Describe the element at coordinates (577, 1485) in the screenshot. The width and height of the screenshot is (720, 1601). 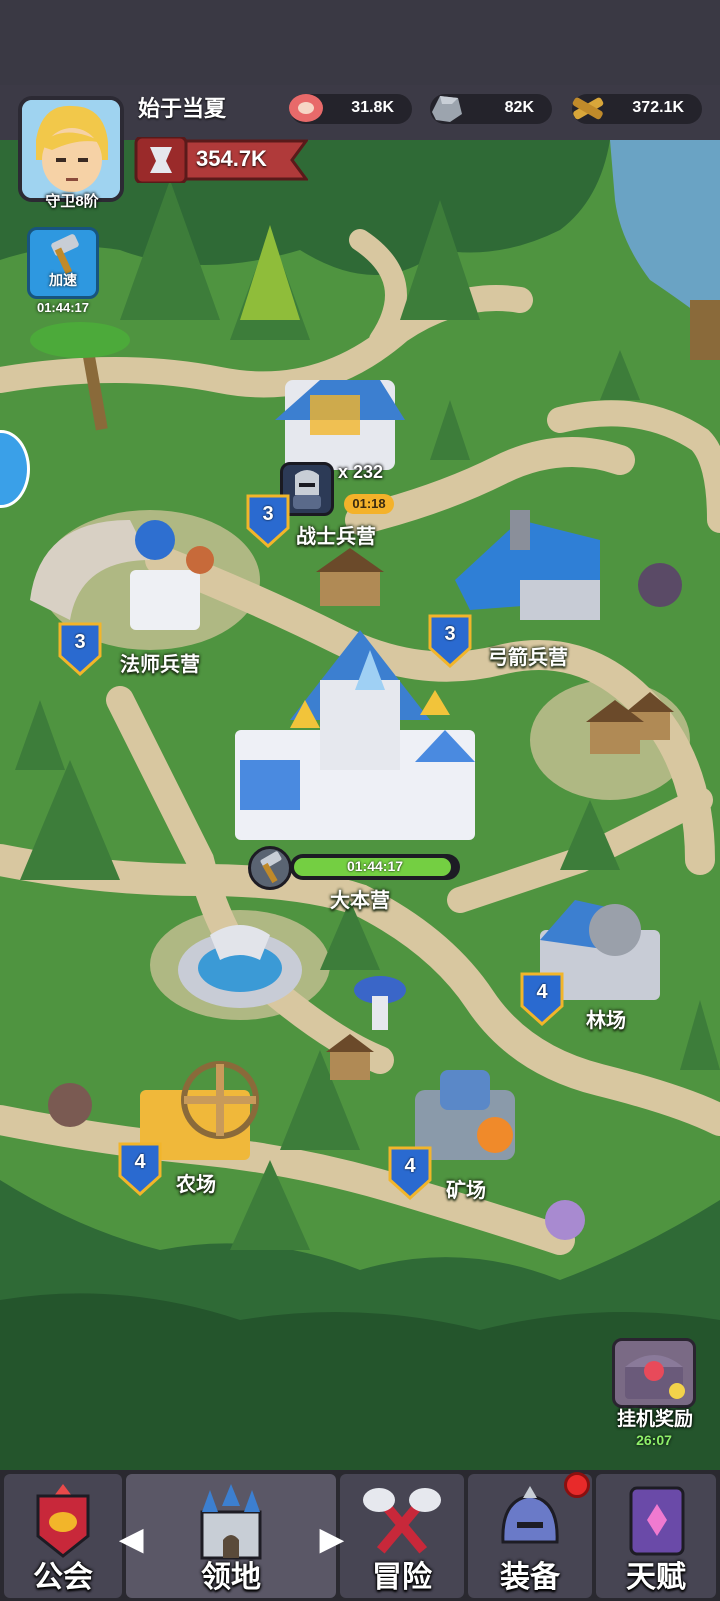
I see `equipment-notification-dot` at that location.